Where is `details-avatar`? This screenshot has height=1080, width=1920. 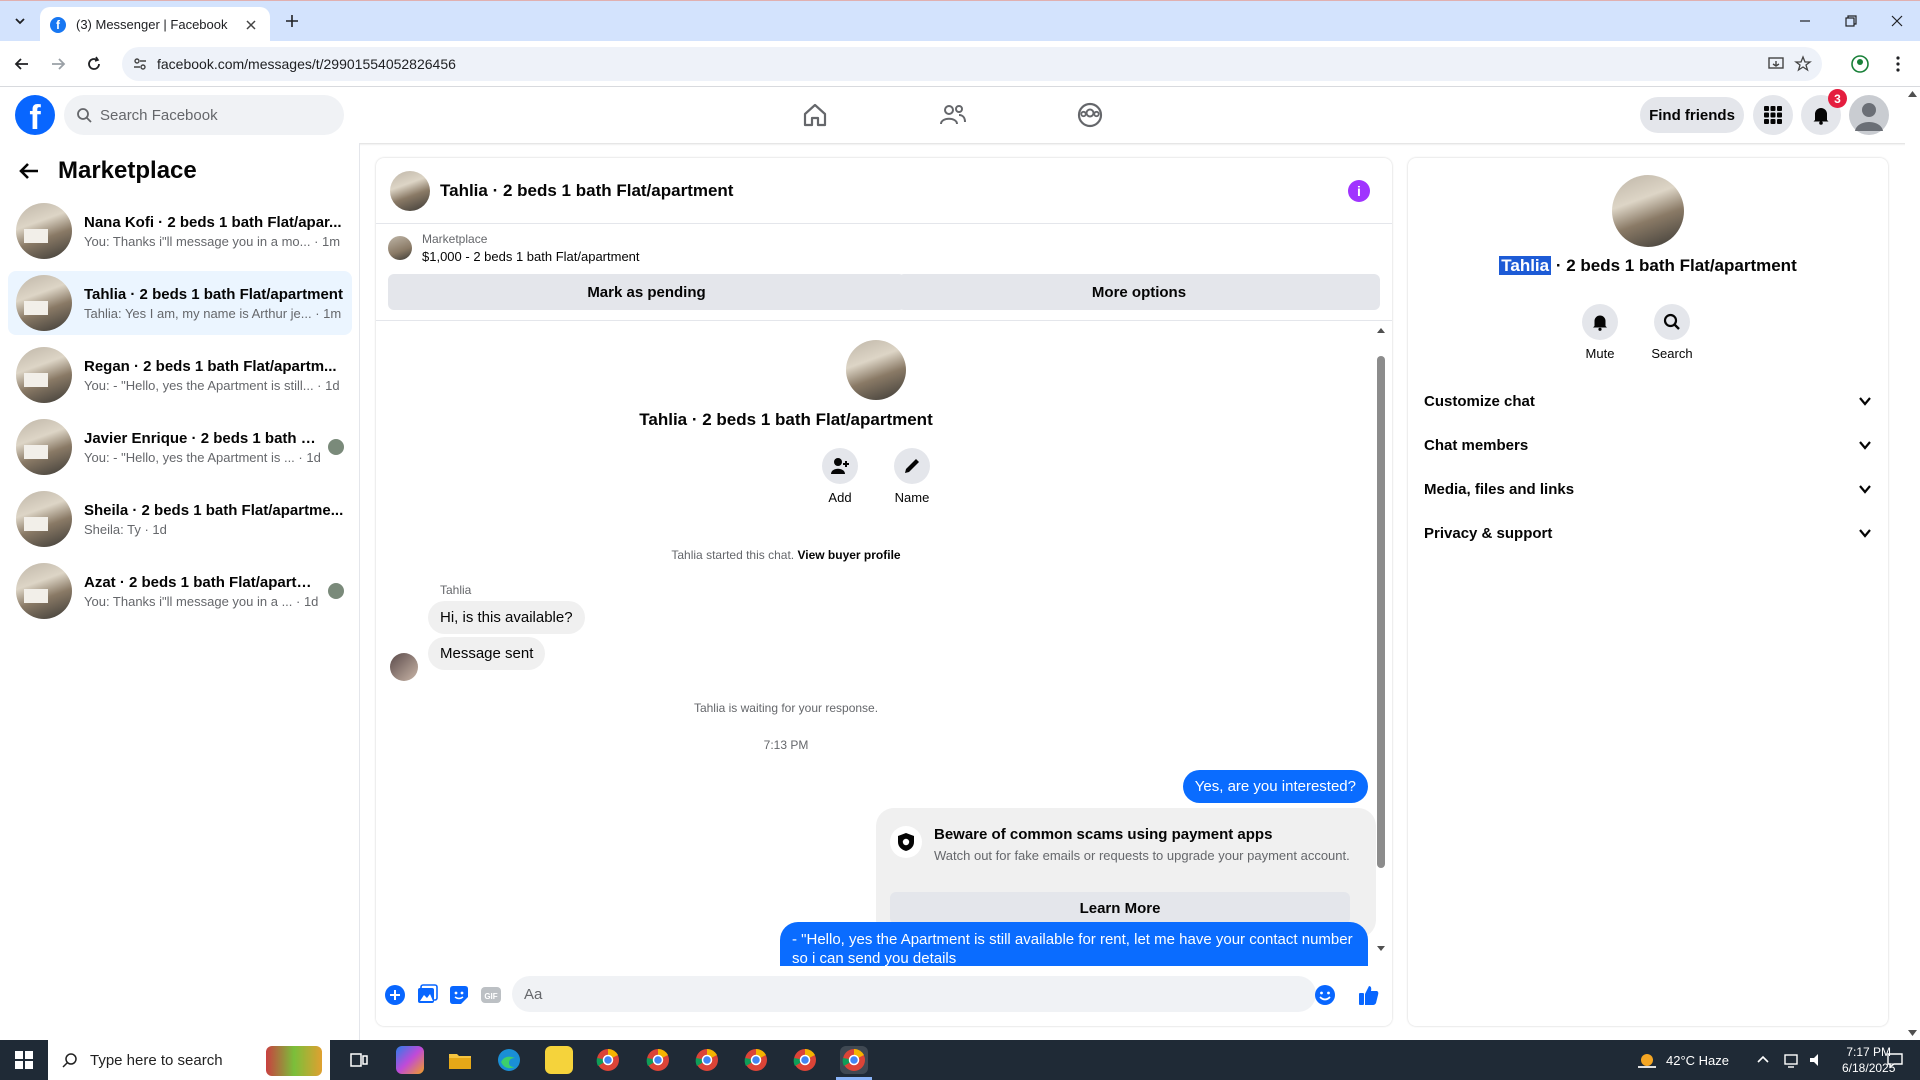
details-avatar is located at coordinates (1648, 211).